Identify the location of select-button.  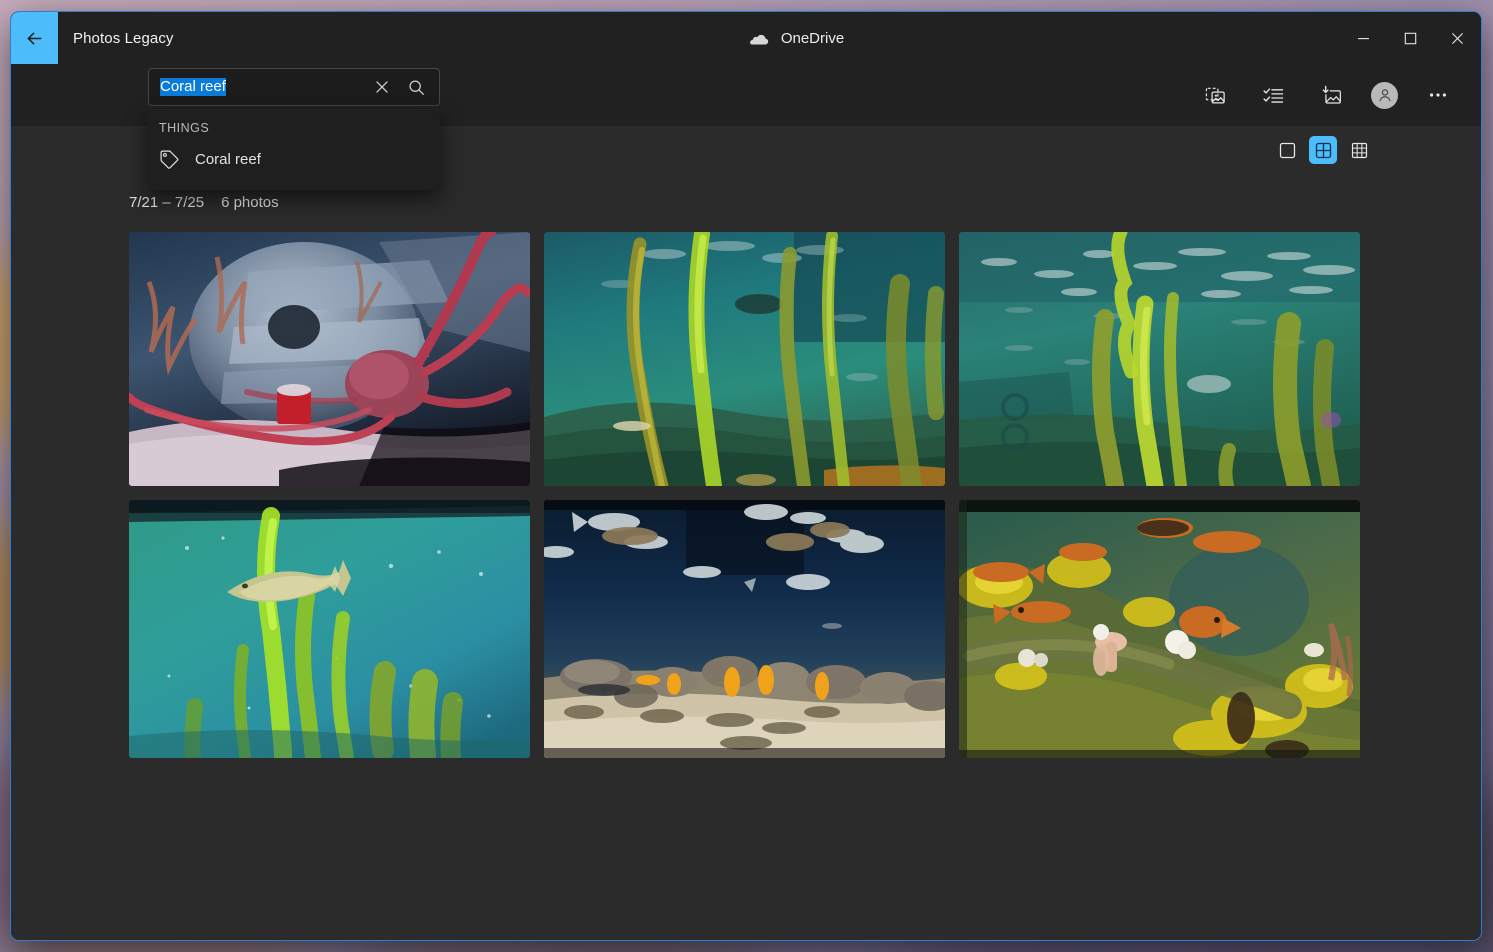
(1273, 95).